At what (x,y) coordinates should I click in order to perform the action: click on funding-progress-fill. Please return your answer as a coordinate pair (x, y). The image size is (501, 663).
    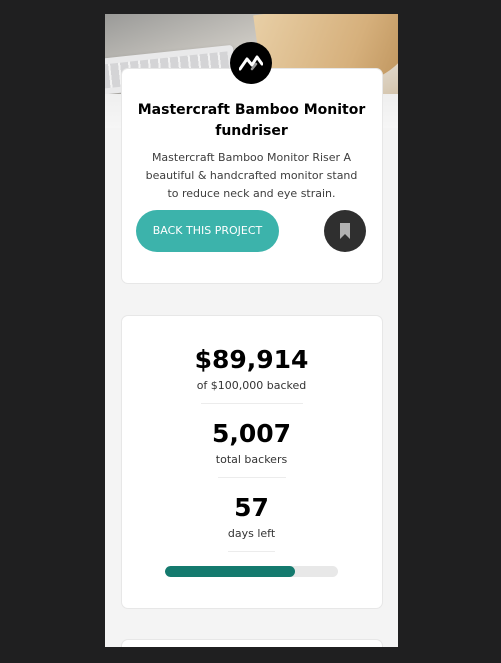
    Looking at the image, I should click on (230, 571).